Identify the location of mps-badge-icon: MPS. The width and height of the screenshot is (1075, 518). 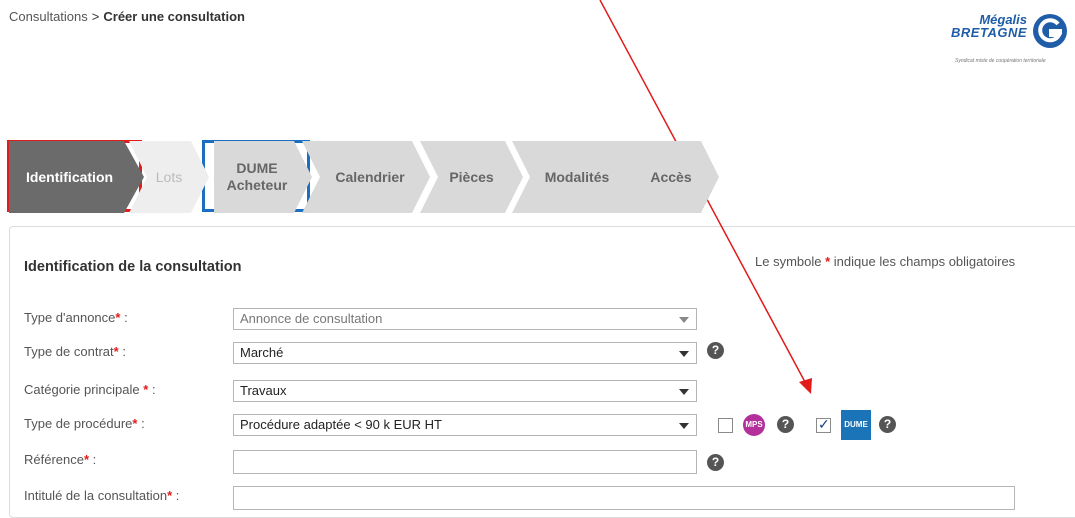
(754, 425).